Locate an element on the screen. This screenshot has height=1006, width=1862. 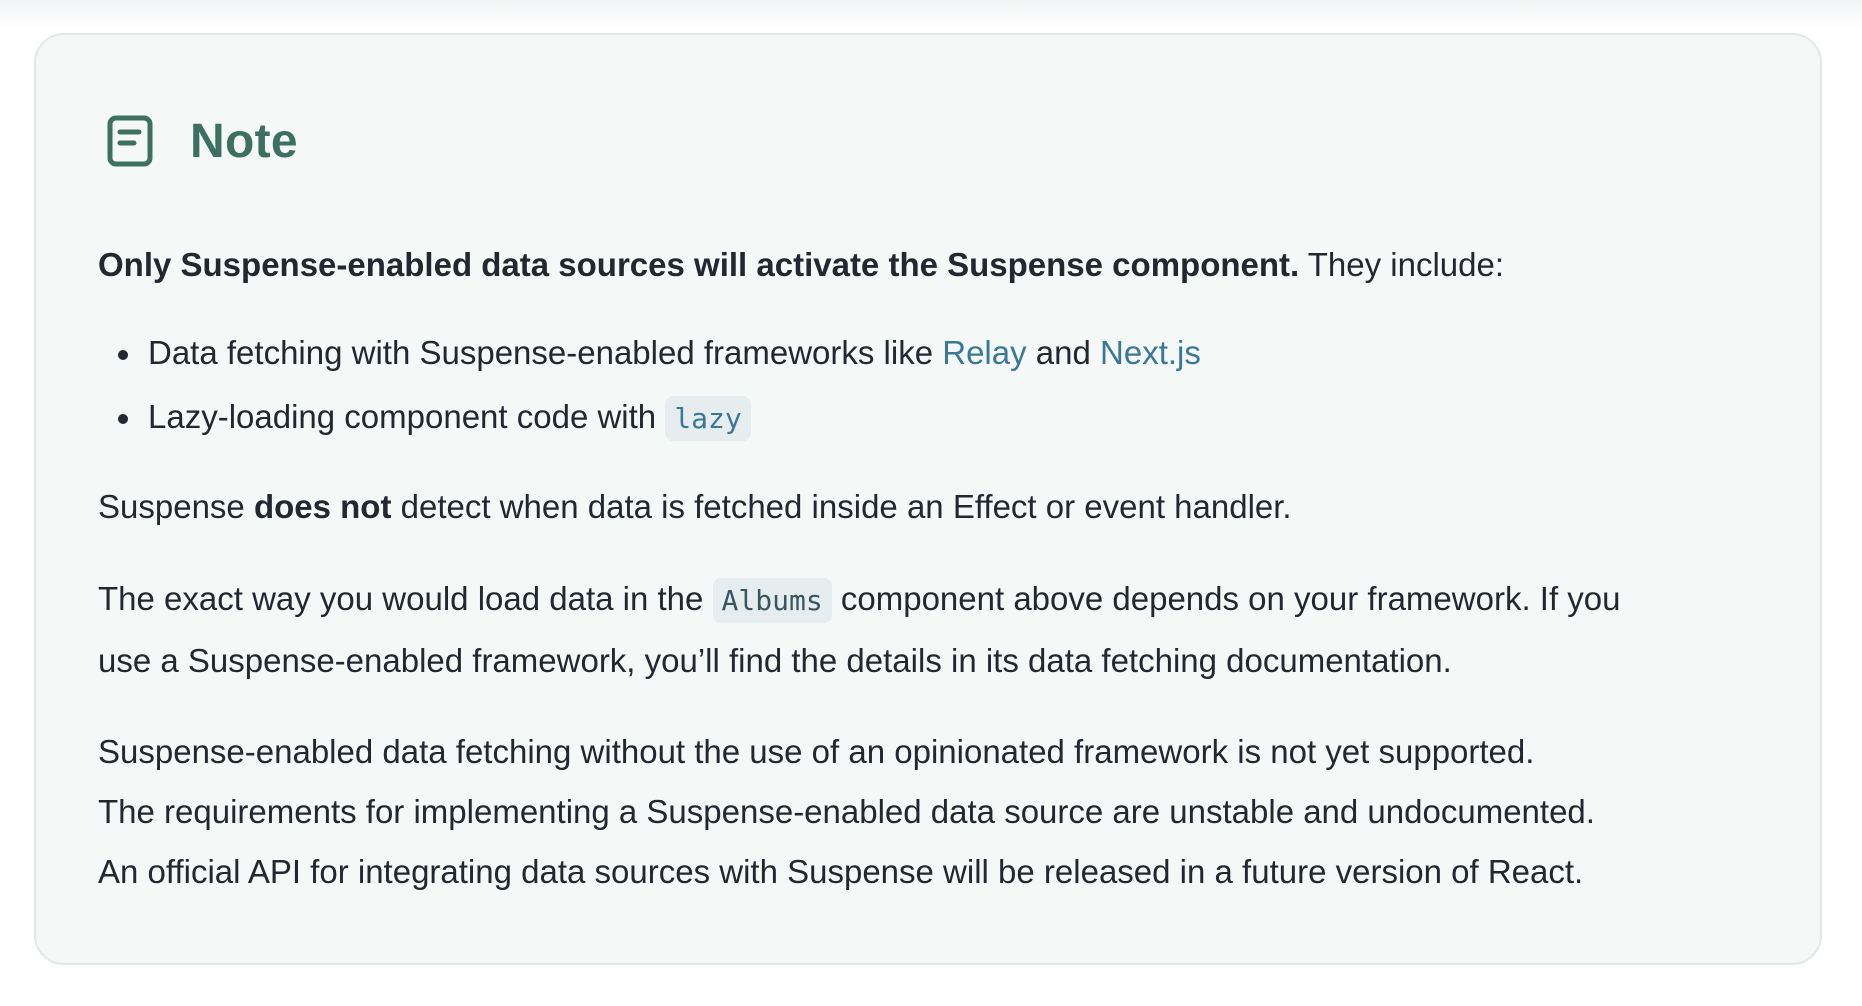
note-title: Note is located at coordinates (244, 141).